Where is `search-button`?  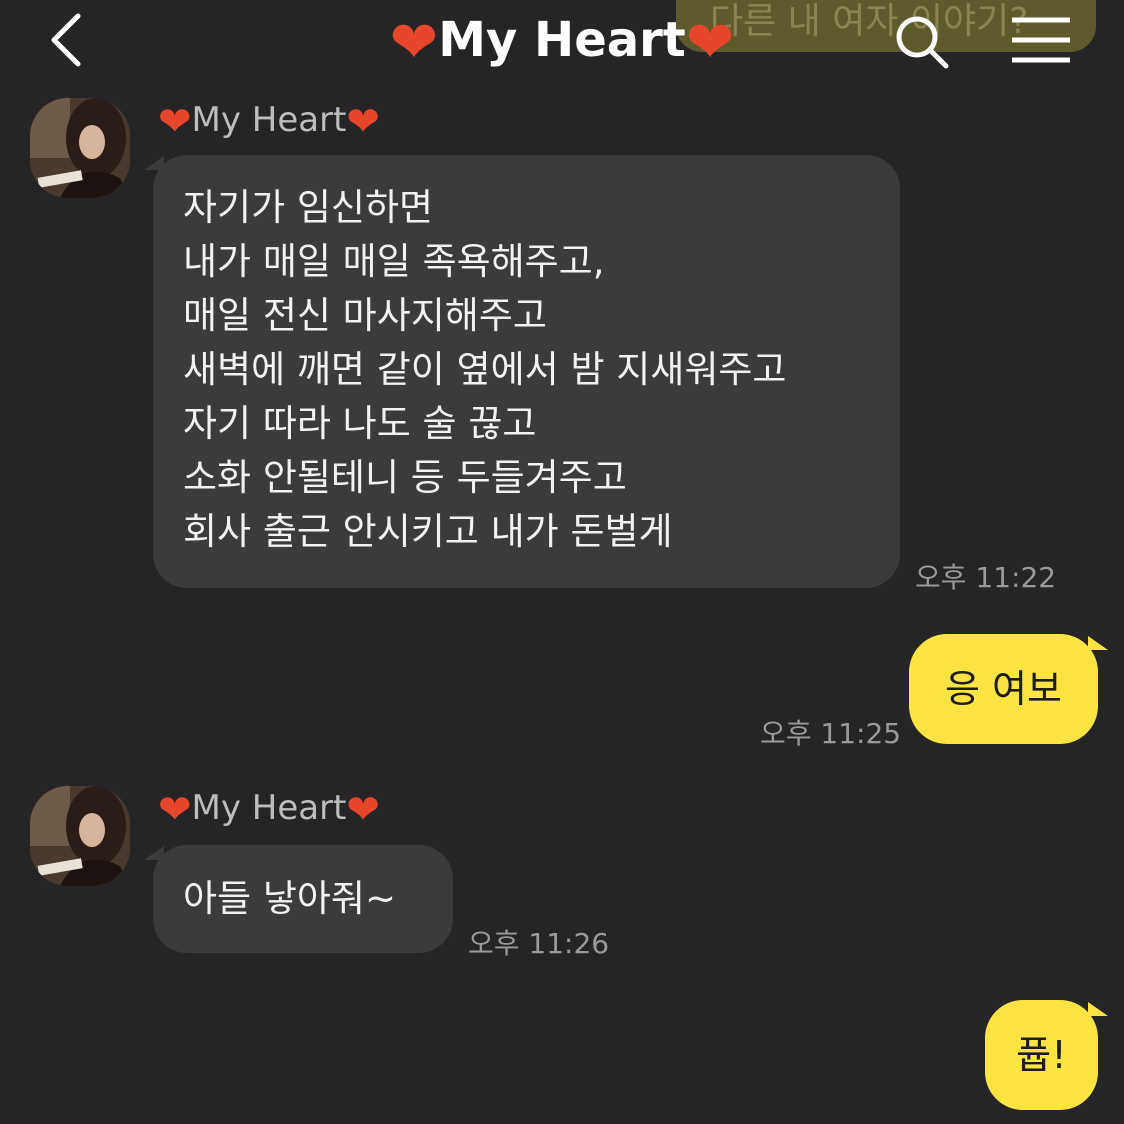
search-button is located at coordinates (922, 42).